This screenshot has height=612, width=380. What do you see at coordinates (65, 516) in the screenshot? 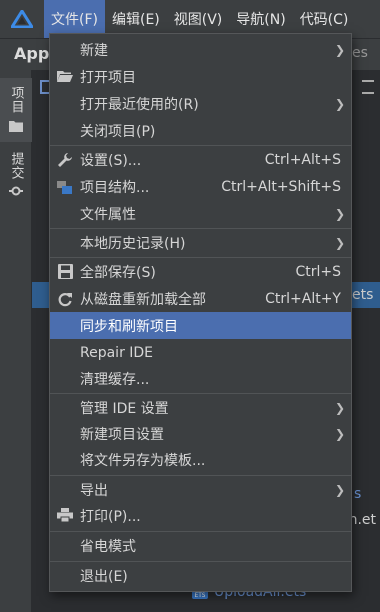
I see `printer-icon` at bounding box center [65, 516].